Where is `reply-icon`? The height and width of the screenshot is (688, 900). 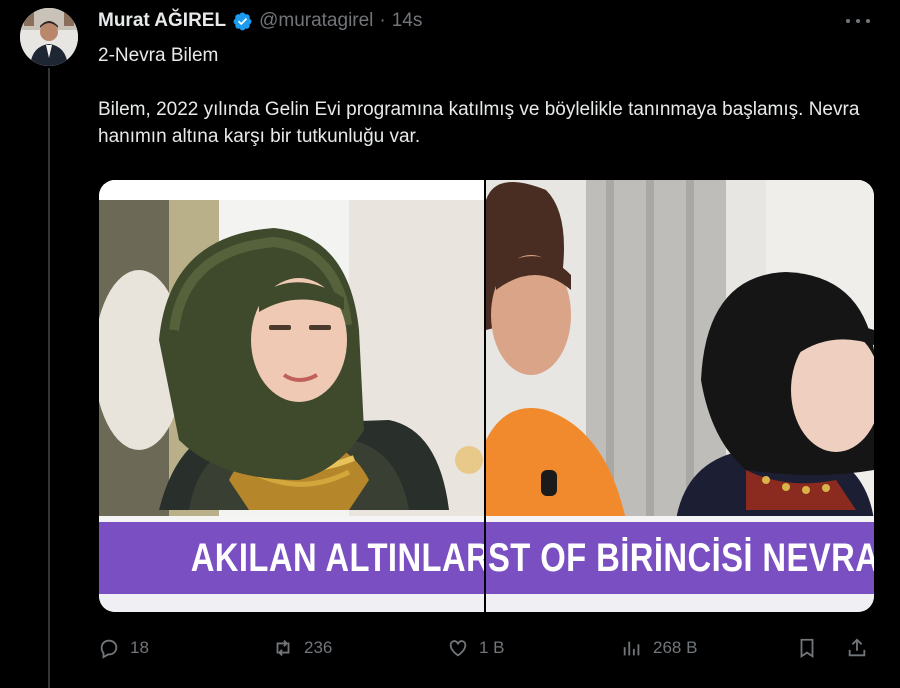 reply-icon is located at coordinates (109, 649).